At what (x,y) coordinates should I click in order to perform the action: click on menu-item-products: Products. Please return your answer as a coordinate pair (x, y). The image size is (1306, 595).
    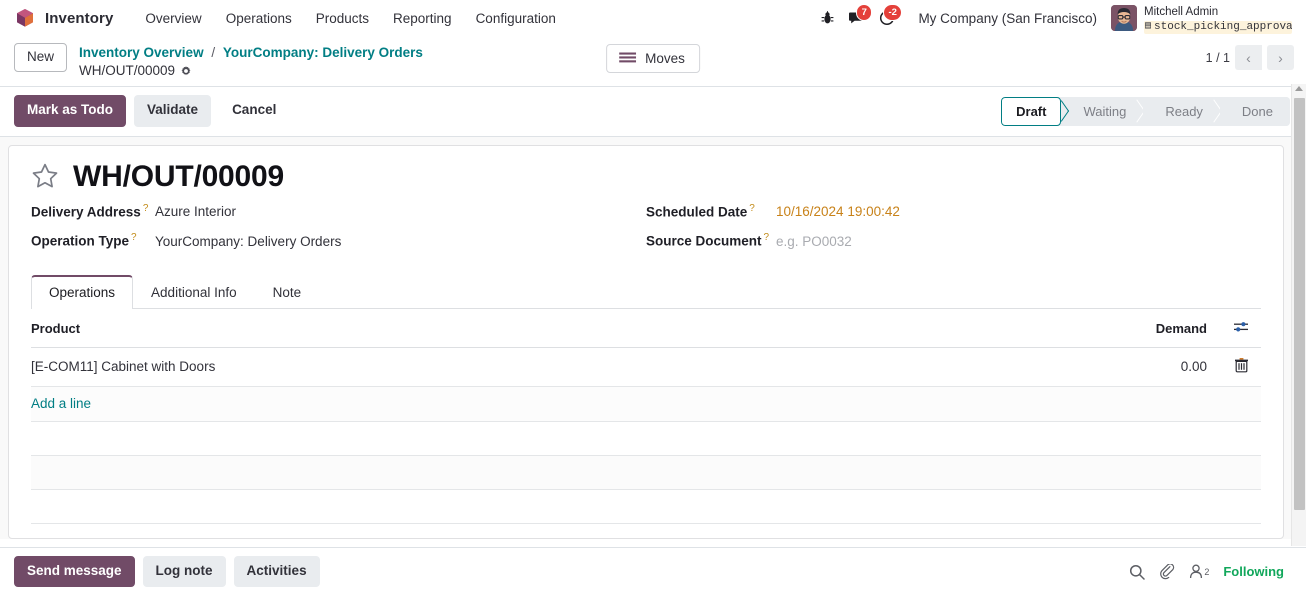
    Looking at the image, I should click on (342, 18).